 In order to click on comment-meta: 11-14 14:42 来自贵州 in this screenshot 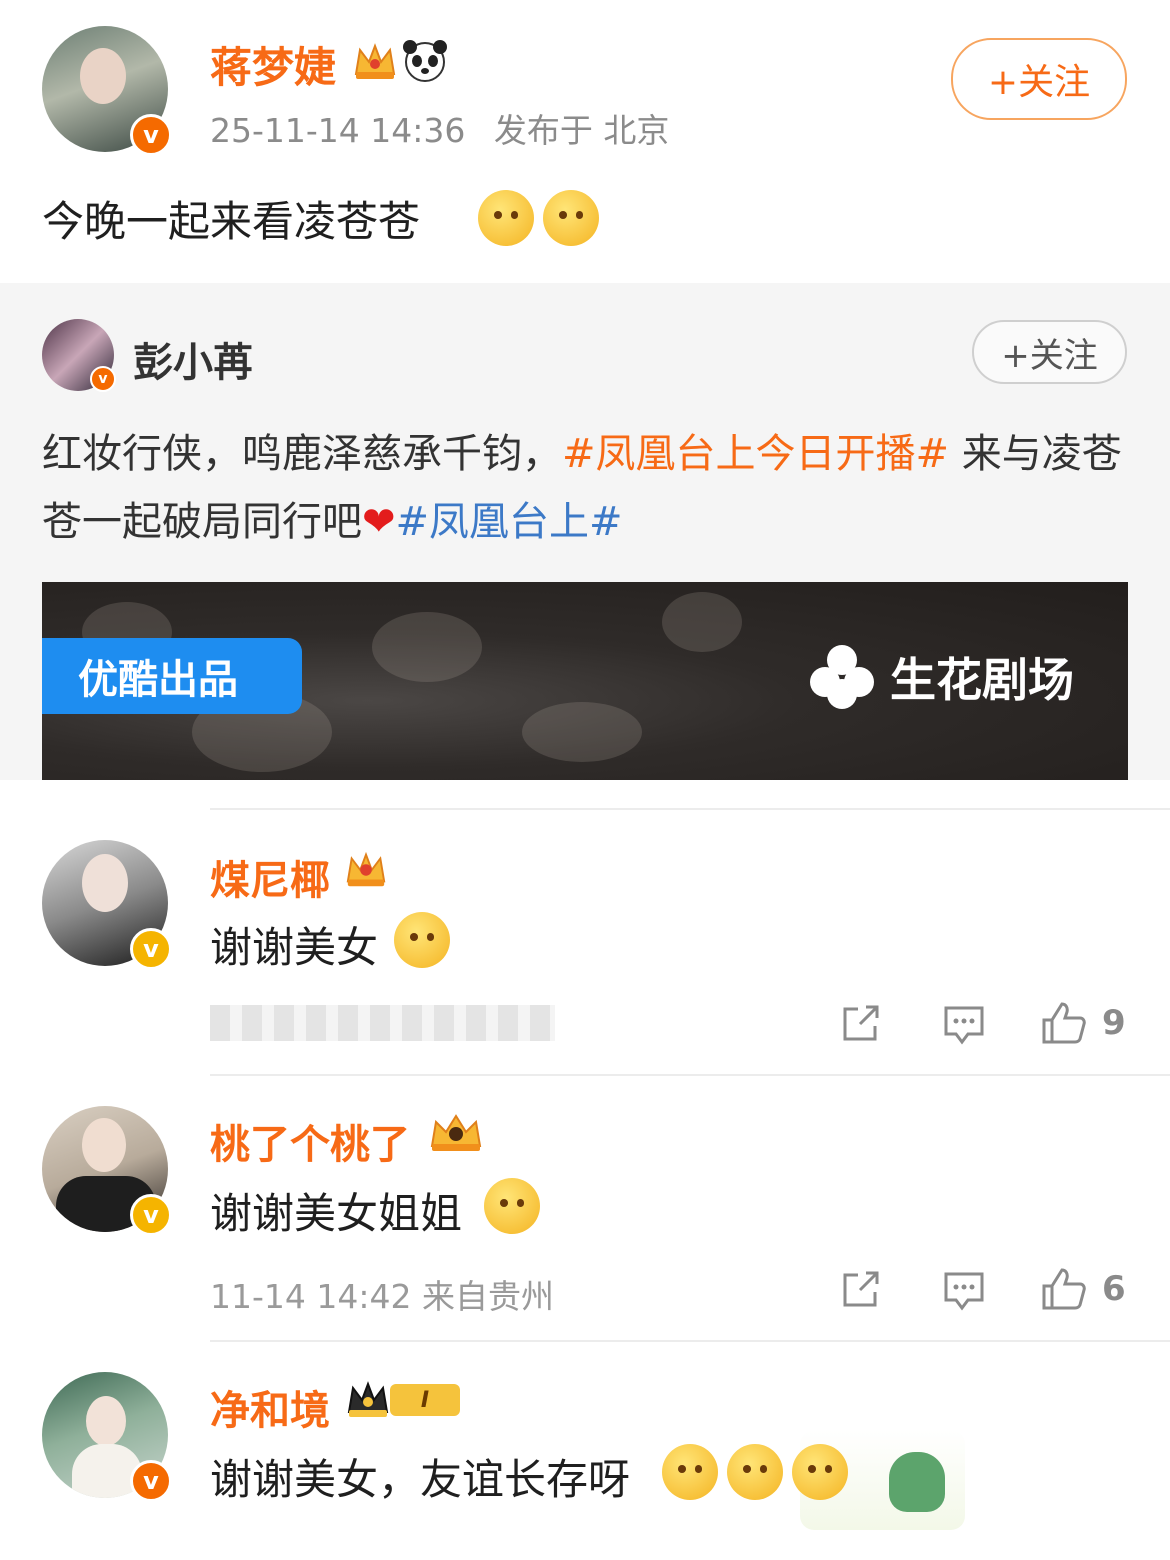, I will do `click(382, 1296)`.